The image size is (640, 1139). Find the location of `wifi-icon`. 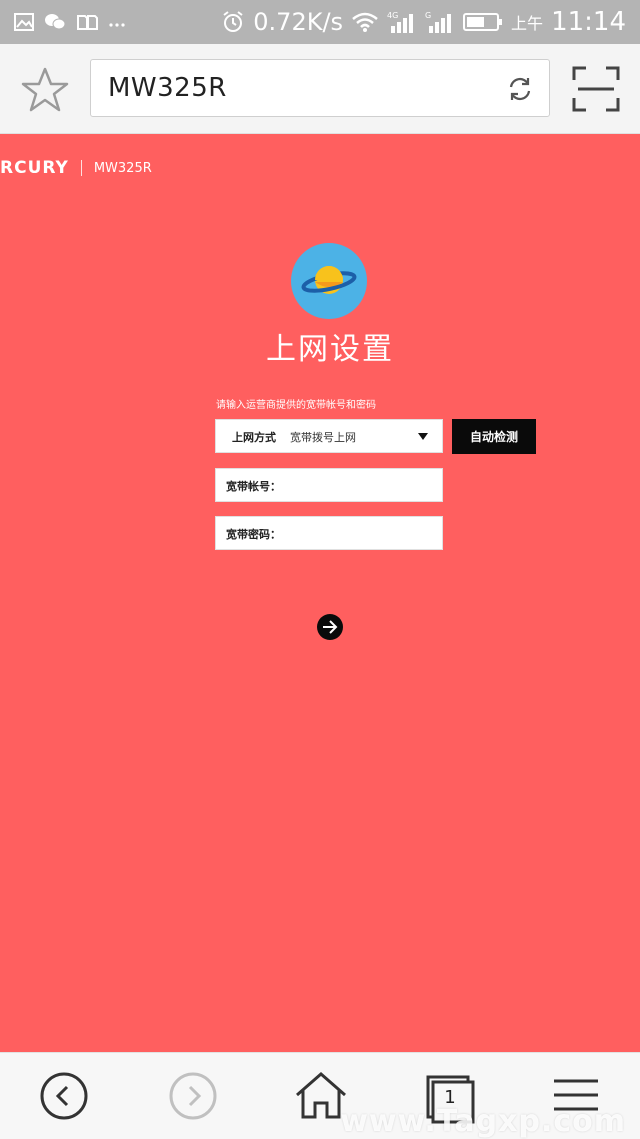

wifi-icon is located at coordinates (365, 22).